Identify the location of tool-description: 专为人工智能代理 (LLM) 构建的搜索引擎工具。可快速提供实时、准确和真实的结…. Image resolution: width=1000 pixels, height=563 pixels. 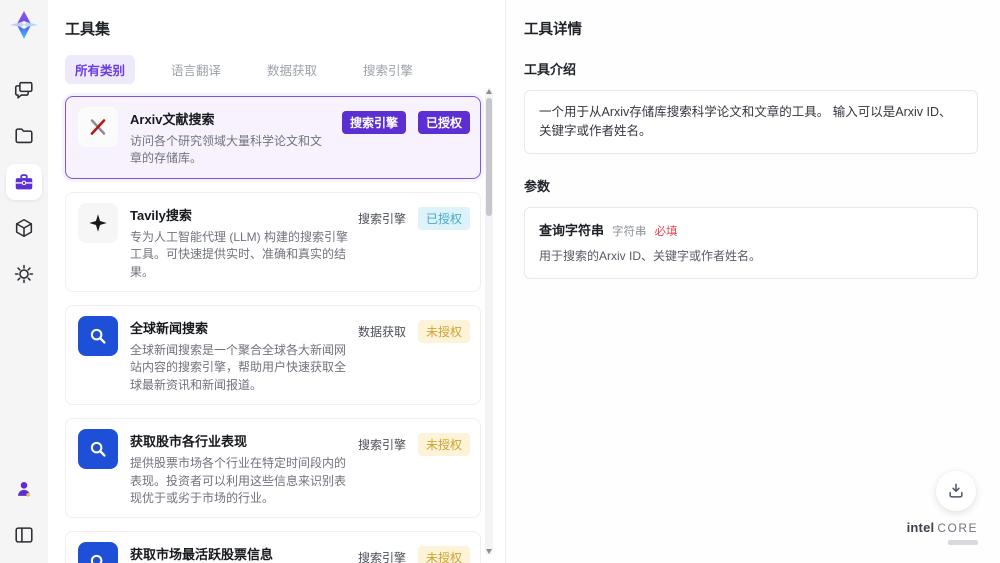
(239, 254).